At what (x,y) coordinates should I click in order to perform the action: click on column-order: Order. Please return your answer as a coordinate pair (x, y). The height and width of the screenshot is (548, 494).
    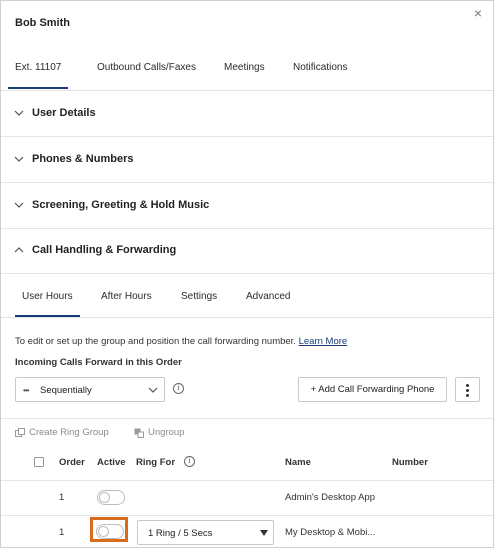
    Looking at the image, I should click on (72, 462).